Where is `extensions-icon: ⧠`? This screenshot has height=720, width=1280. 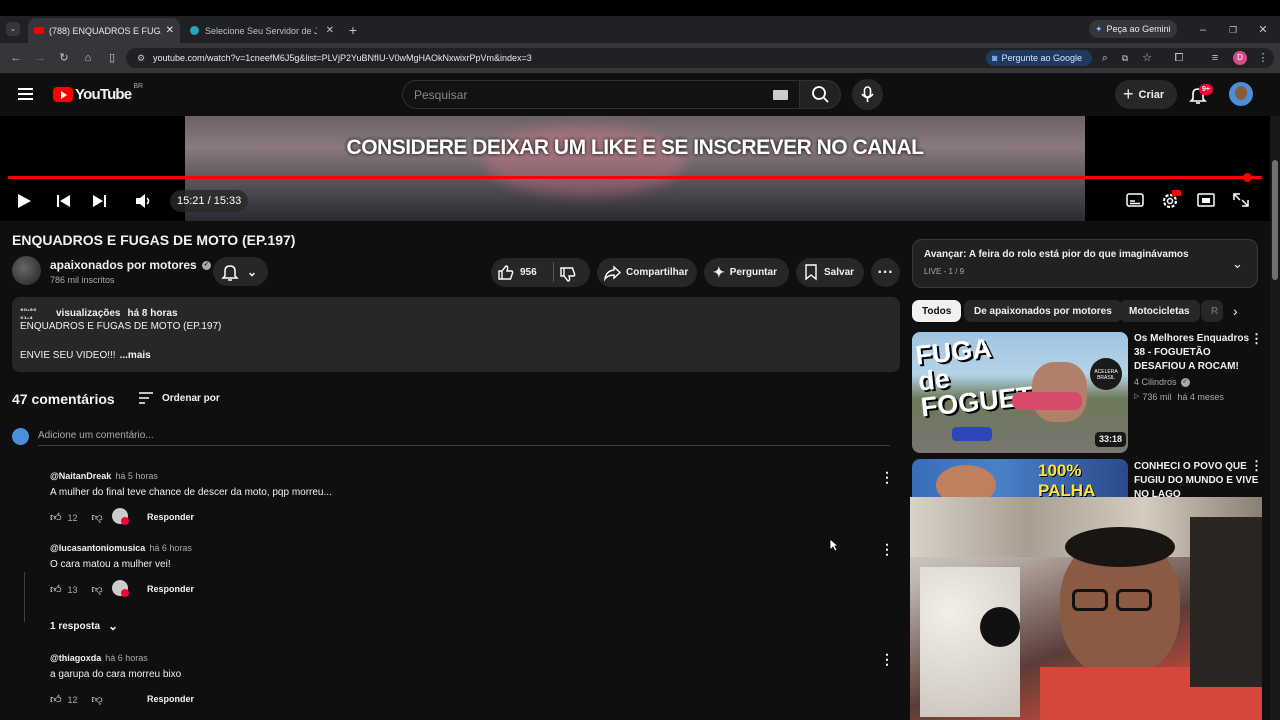
extensions-icon: ⧠ is located at coordinates (1179, 58).